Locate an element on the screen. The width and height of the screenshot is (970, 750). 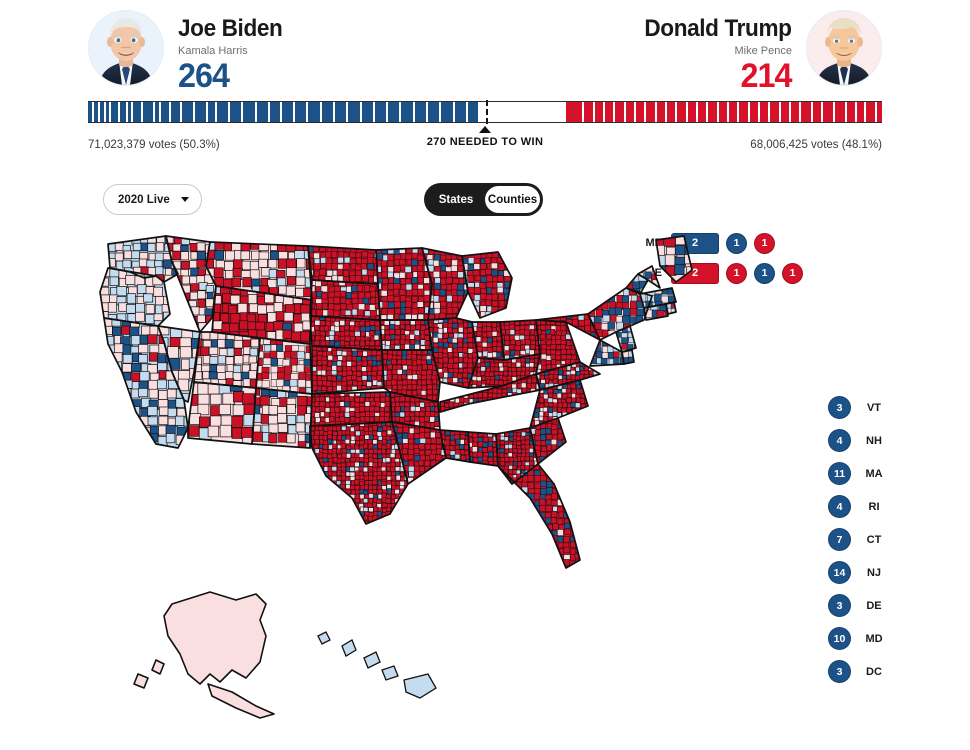
year-dropdown: 2020 Live is located at coordinates (152, 199).